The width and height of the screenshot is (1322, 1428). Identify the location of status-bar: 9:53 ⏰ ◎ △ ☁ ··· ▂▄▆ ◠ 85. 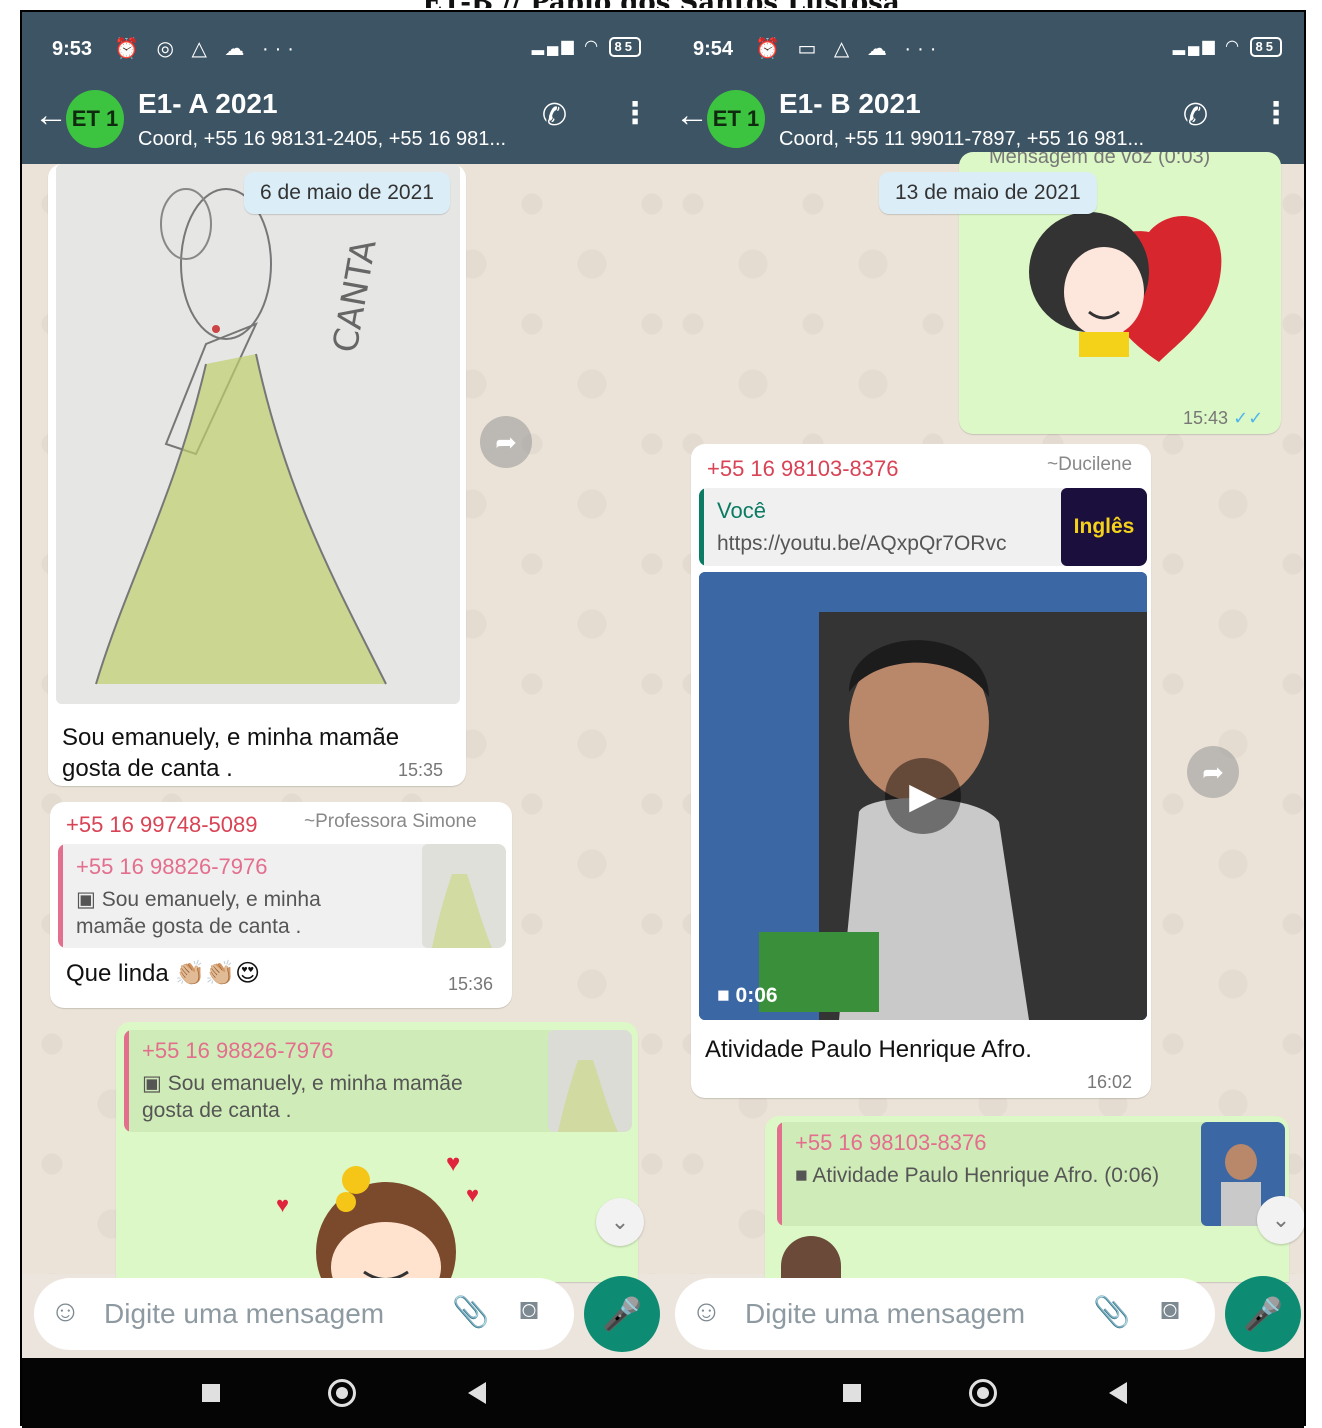
(342, 43).